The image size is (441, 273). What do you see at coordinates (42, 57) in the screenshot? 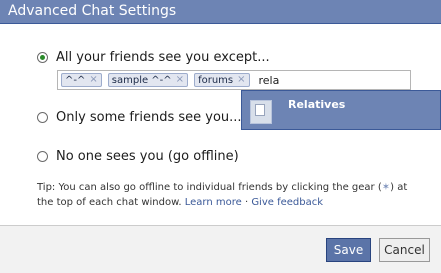
I see `radio-all-except` at bounding box center [42, 57].